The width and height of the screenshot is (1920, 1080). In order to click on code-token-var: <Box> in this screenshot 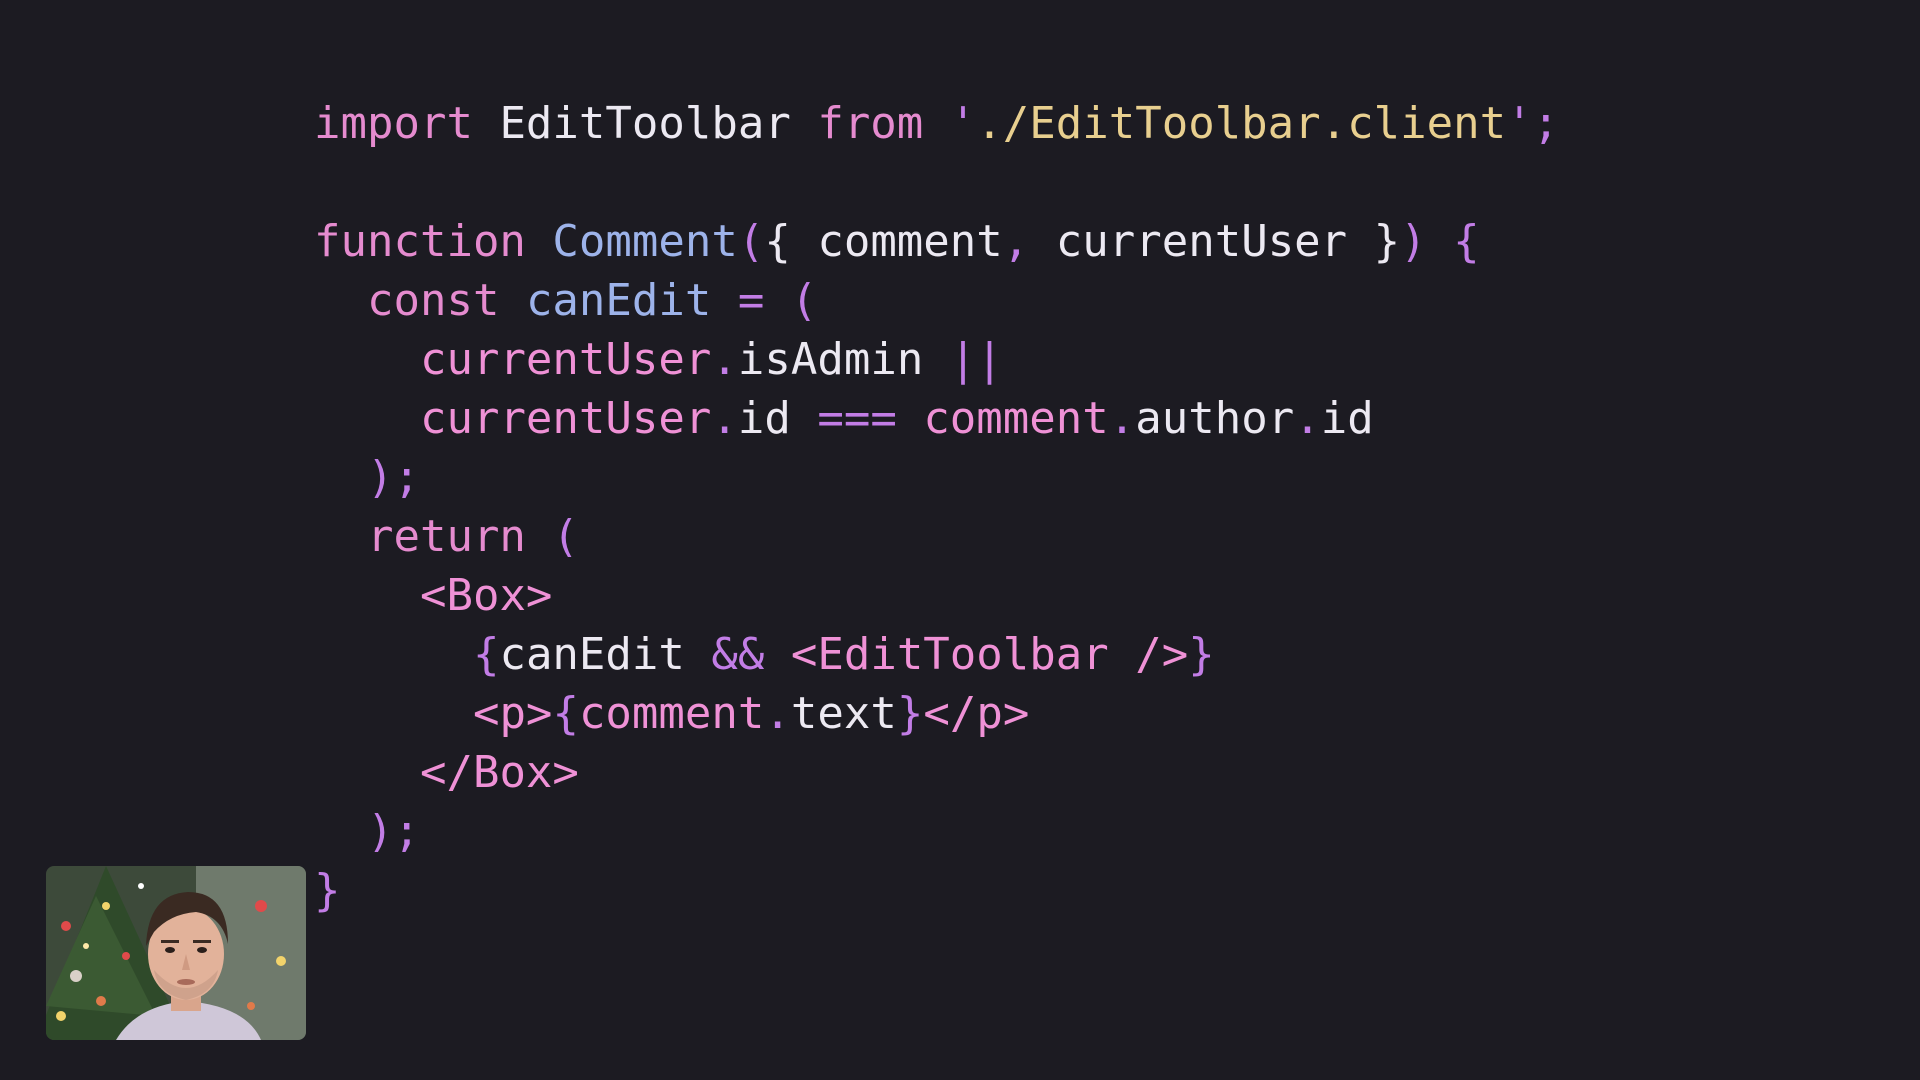, I will do `click(486, 595)`.